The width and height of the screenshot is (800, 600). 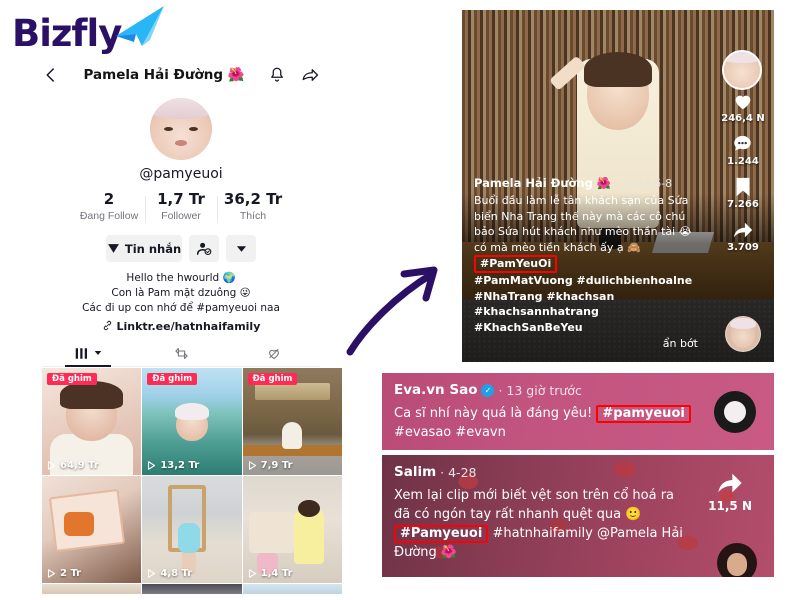 I want to click on grid-icon, so click(x=81, y=353).